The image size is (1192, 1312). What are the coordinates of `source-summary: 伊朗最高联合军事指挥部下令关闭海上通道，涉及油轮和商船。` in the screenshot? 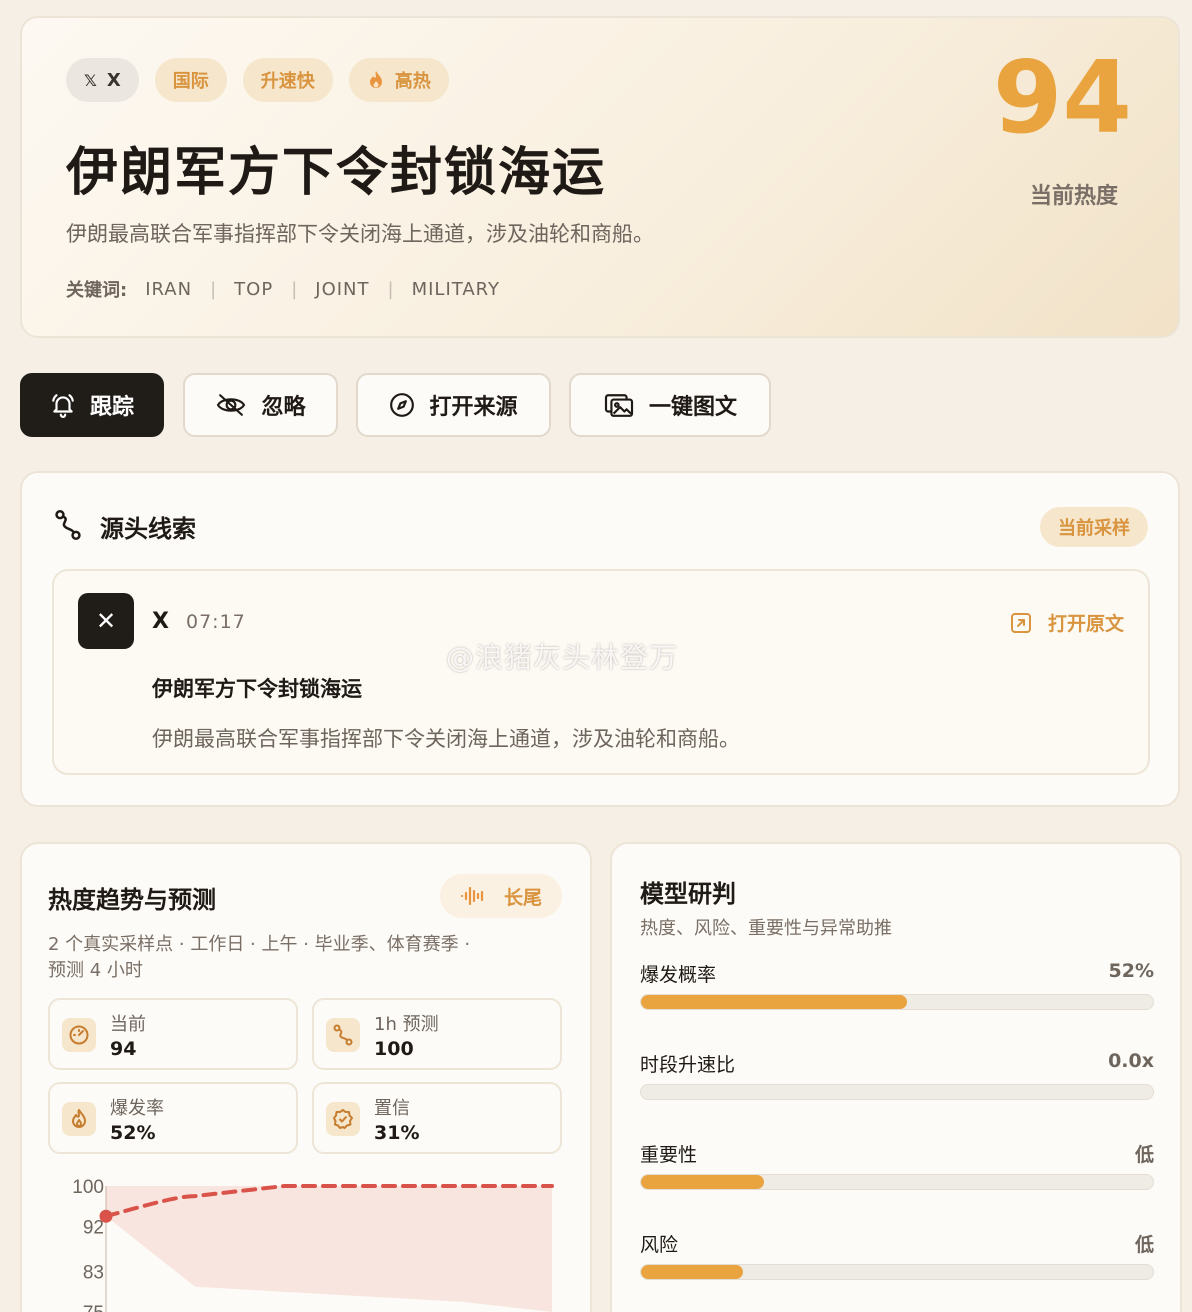 It's located at (446, 739).